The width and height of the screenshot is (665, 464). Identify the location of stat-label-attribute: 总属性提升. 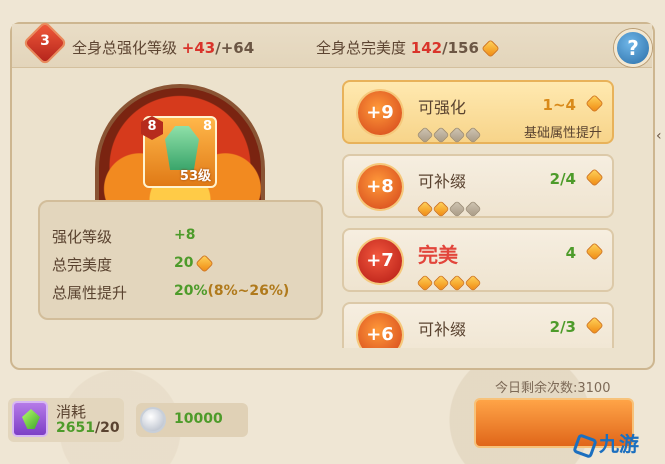
(90, 293).